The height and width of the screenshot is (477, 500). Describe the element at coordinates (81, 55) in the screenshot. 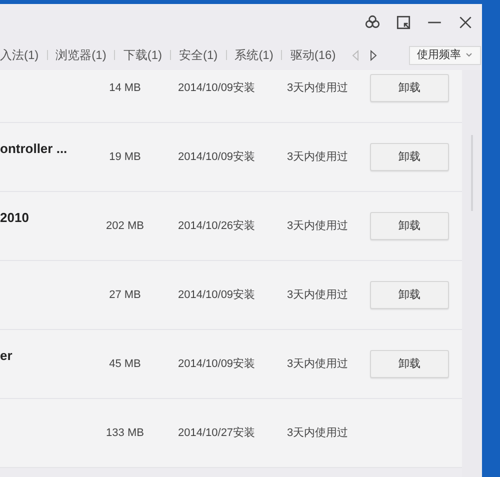

I see `category-tab: 浏览器(1)` at that location.